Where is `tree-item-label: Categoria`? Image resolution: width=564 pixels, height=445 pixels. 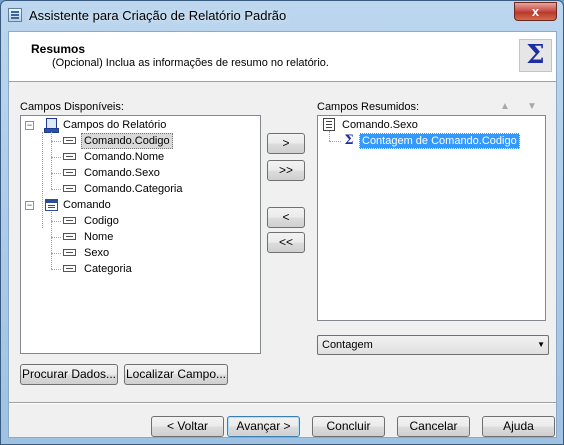 tree-item-label: Categoria is located at coordinates (108, 269).